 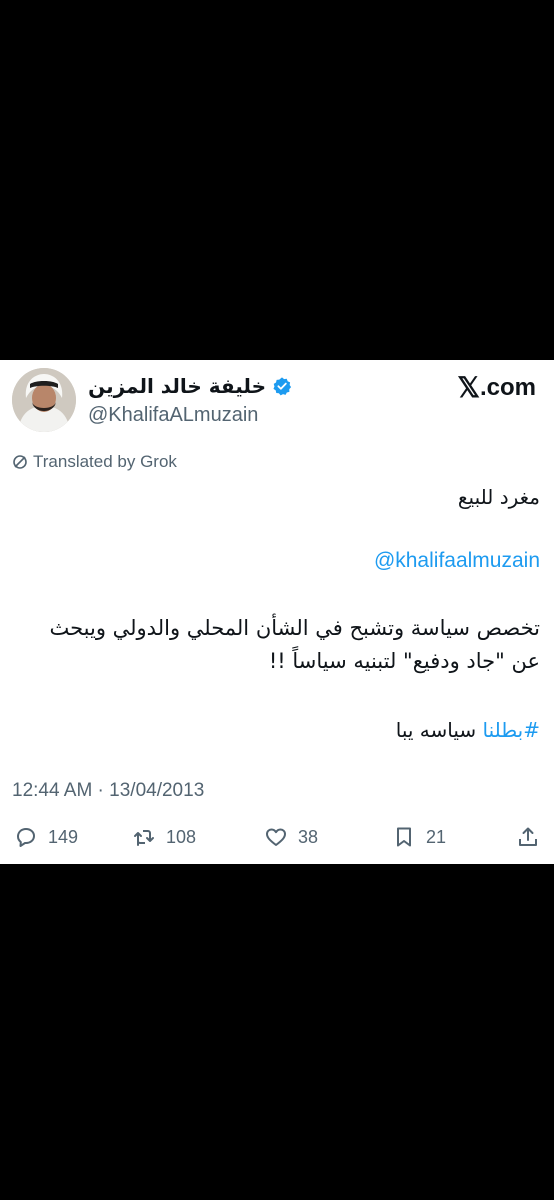 I want to click on share-icon, so click(x=528, y=836).